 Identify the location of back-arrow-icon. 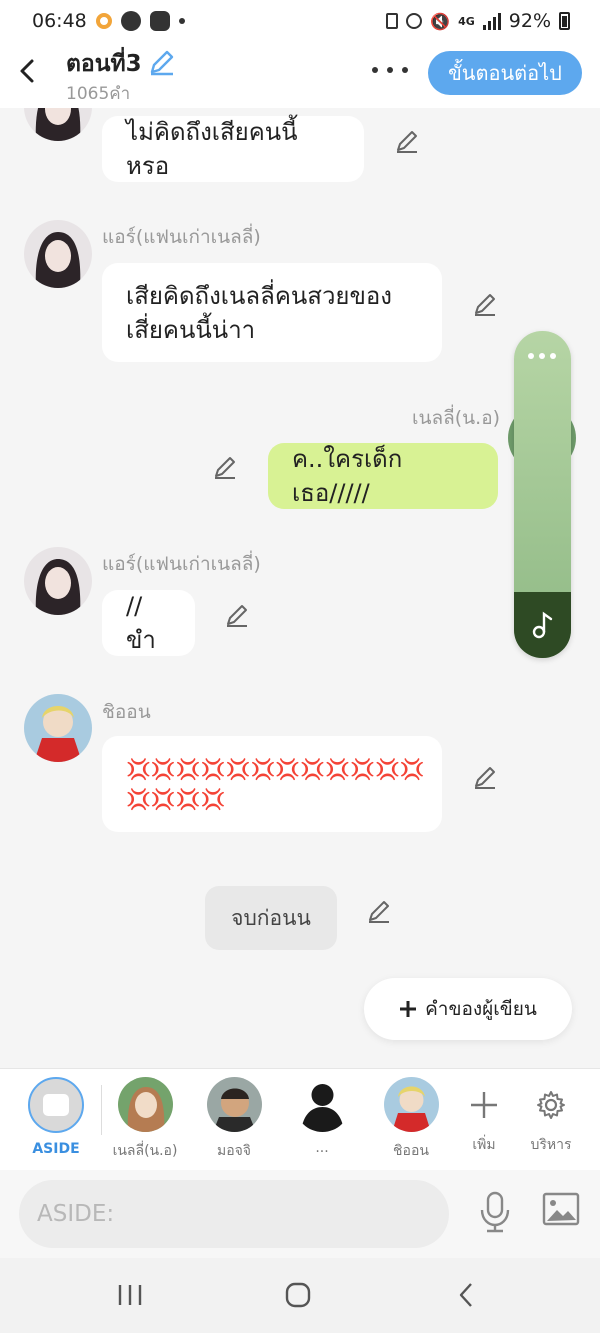
(465, 1295).